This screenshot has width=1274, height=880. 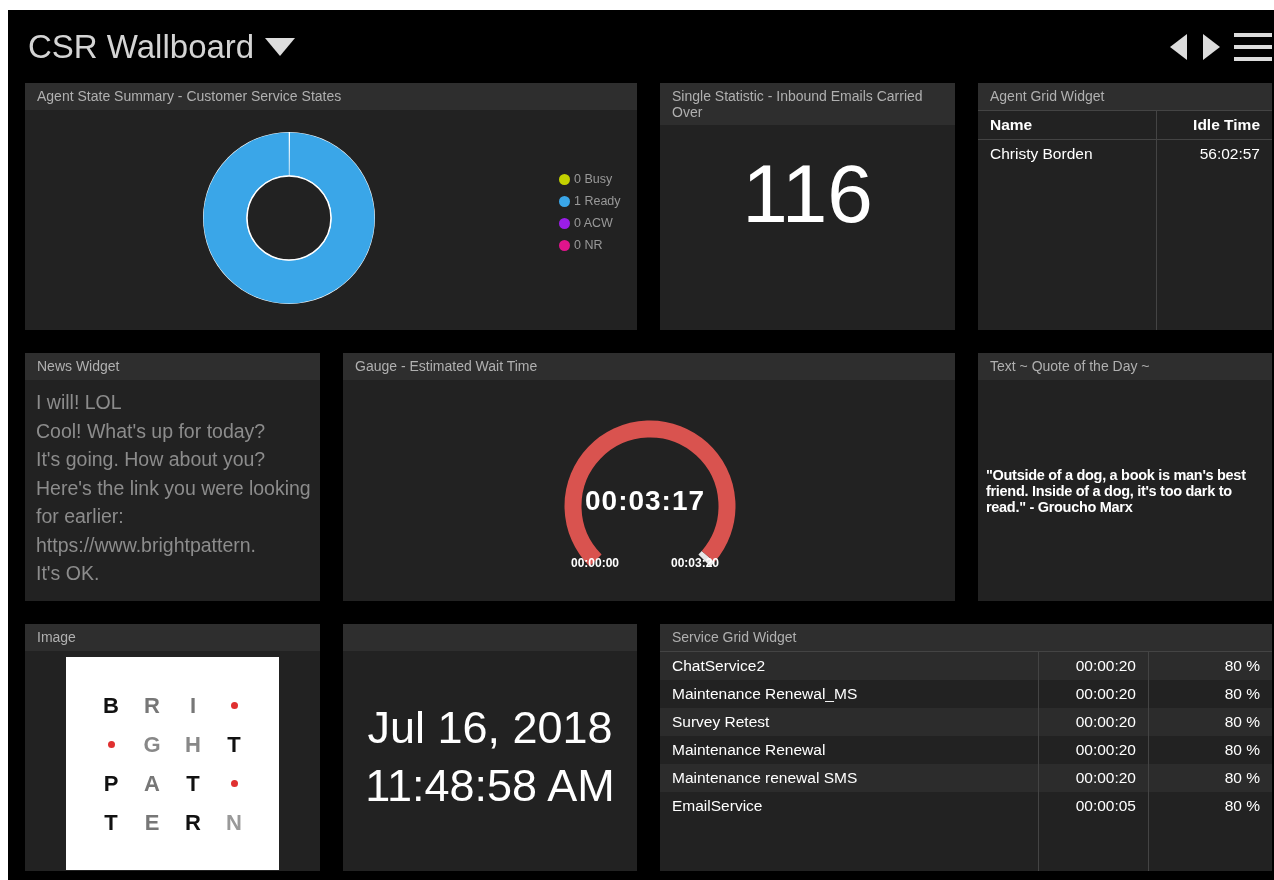 What do you see at coordinates (849, 666) in the screenshot?
I see `table-cell: ChatService2` at bounding box center [849, 666].